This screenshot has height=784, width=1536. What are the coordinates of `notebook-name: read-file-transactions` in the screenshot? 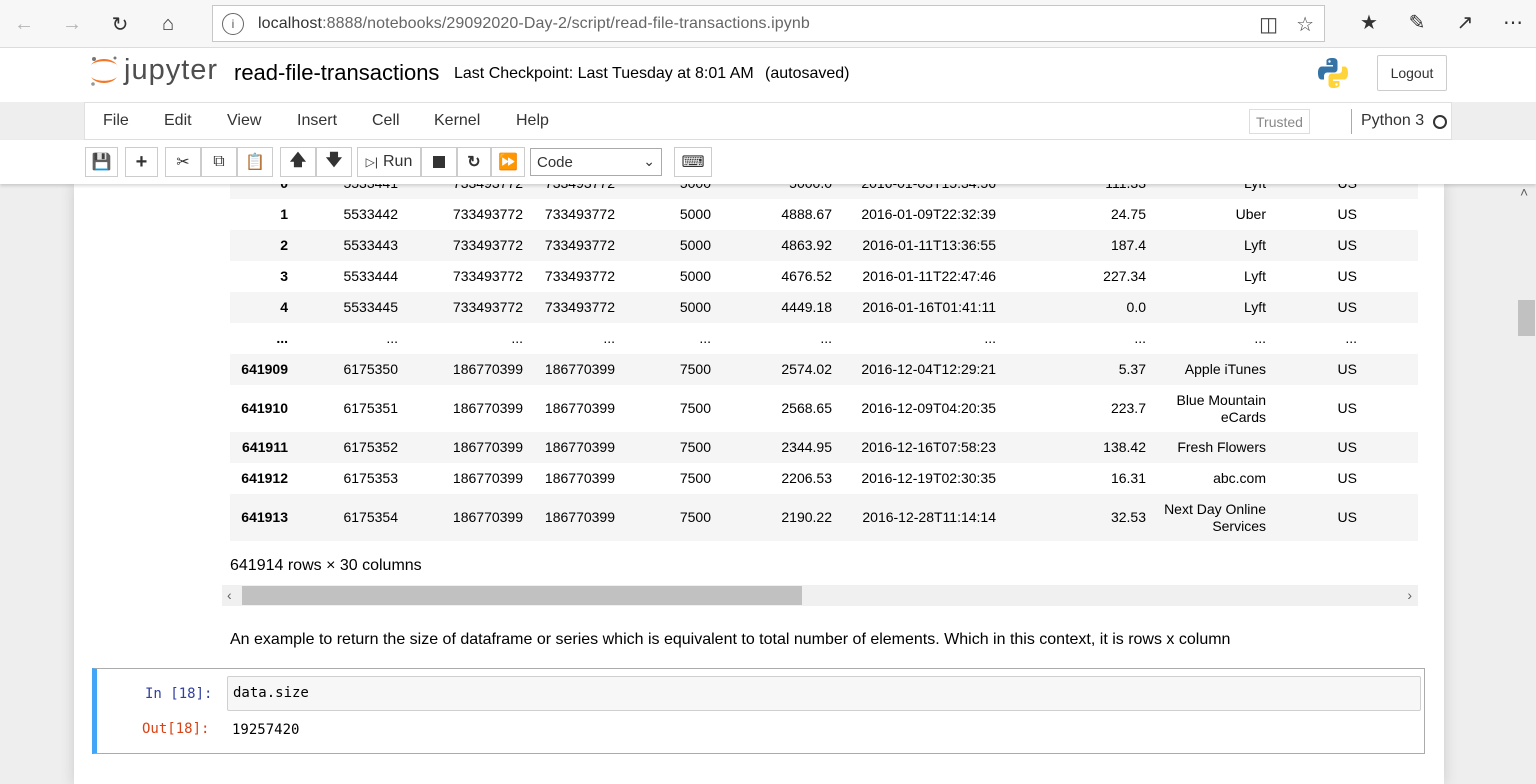 It's located at (336, 73).